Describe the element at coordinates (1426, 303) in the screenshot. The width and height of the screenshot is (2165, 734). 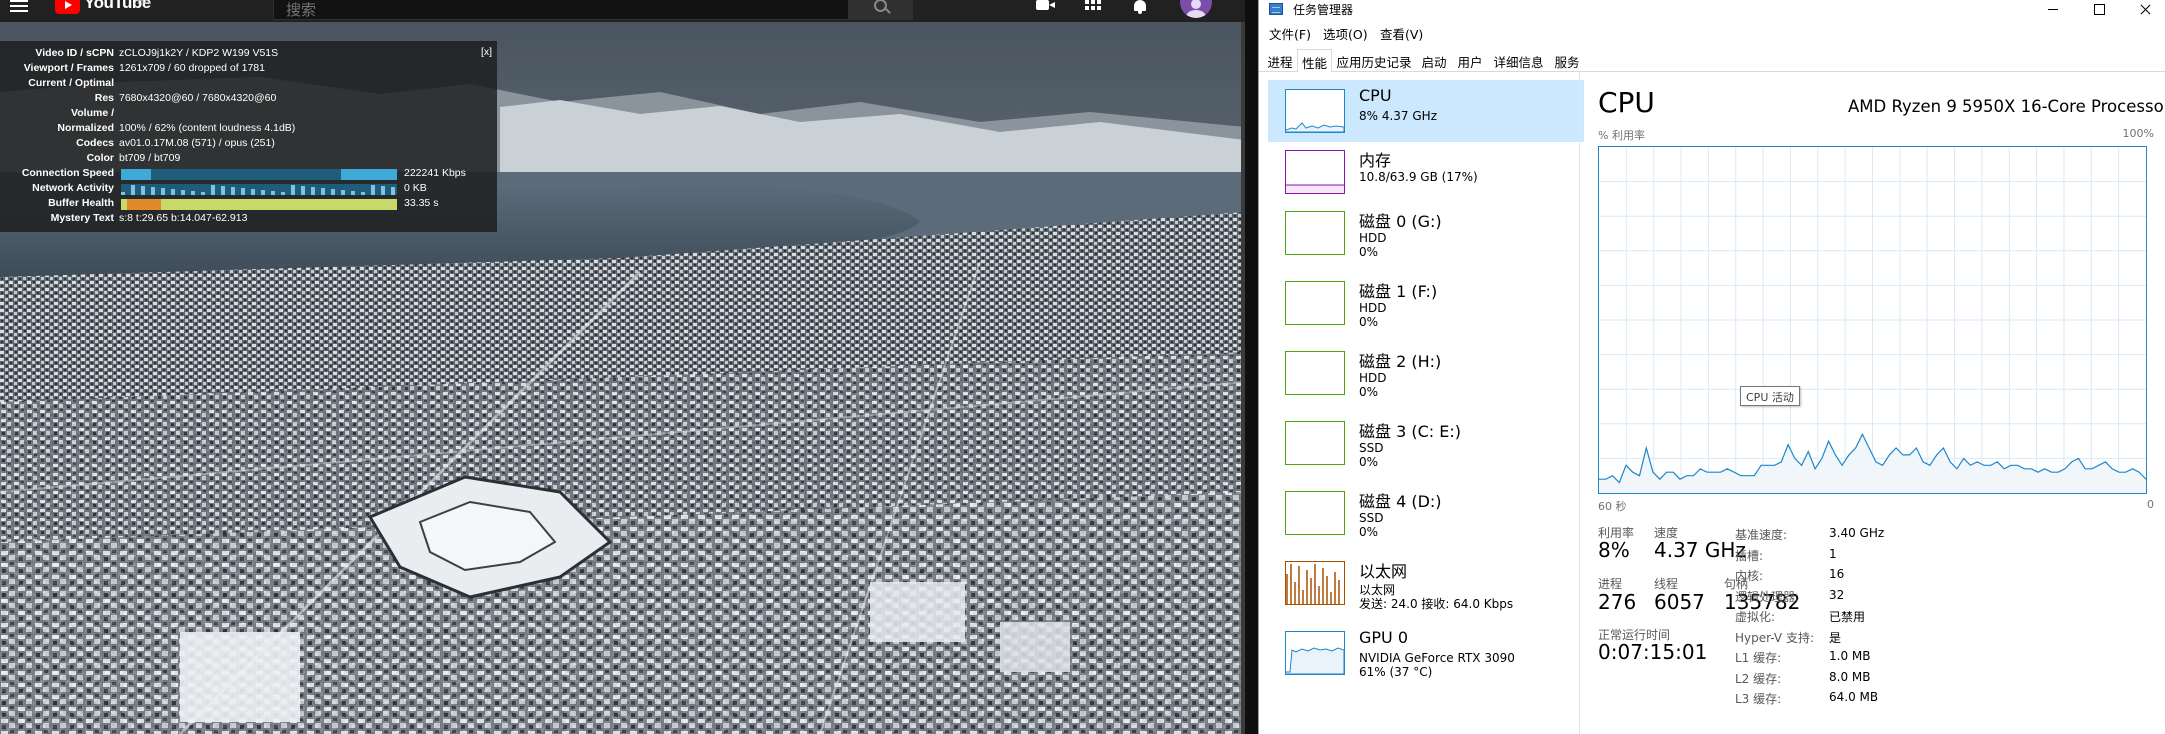
I see `sidebar-item-disk-1: 磁盘 1 (F:) HDD 0%` at that location.